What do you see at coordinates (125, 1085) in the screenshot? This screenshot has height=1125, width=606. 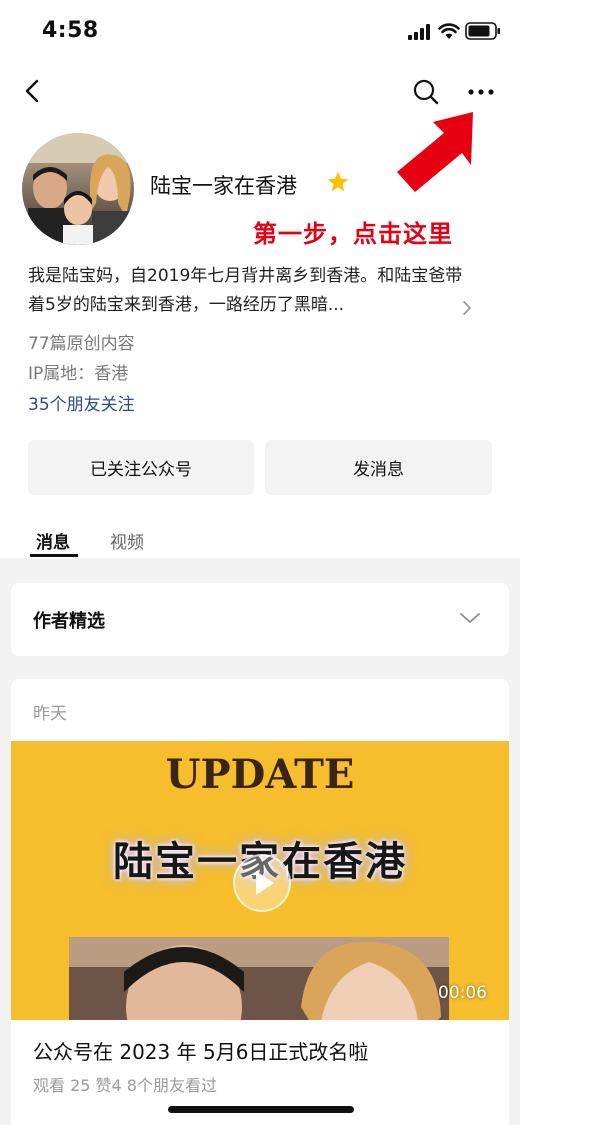 I see `post-stats: 观看 25 赞4 8个朋友看过` at bounding box center [125, 1085].